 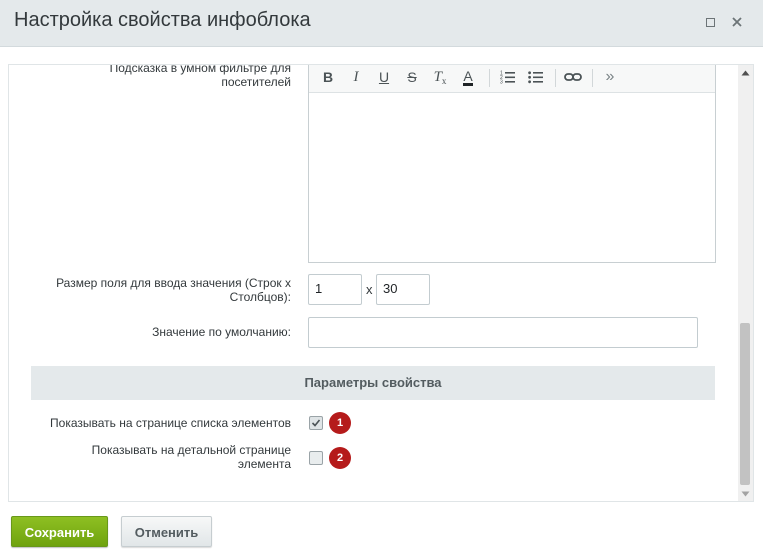 I want to click on checkmark-icon, so click(x=316, y=423).